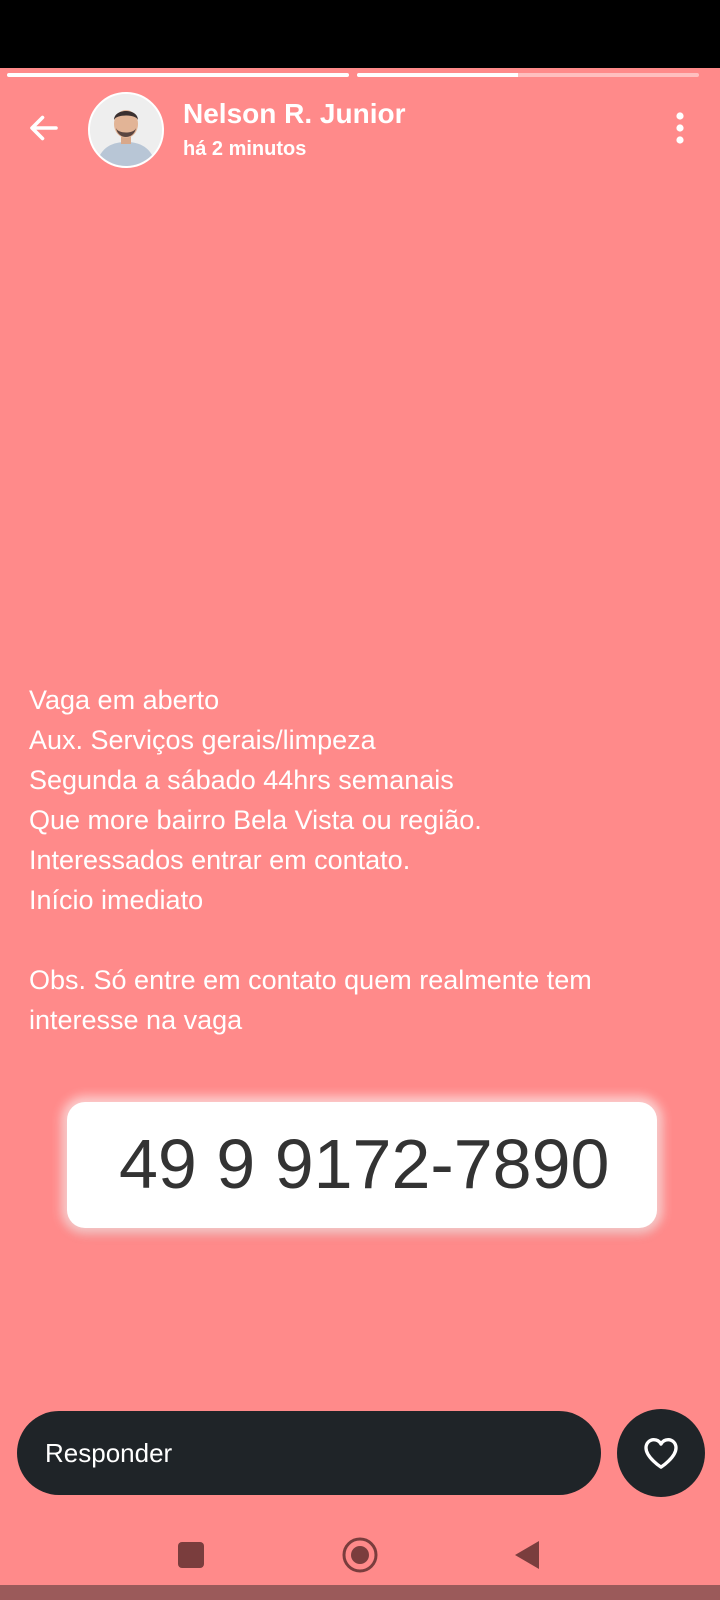 Image resolution: width=720 pixels, height=1600 pixels. I want to click on heart-icon, so click(661, 1453).